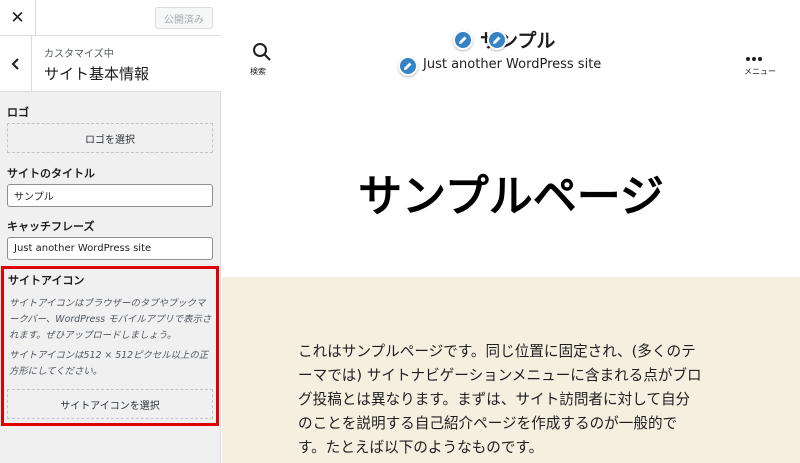 The image size is (800, 463). What do you see at coordinates (79, 54) in the screenshot?
I see `breadcrumb: カスタマイズ中` at bounding box center [79, 54].